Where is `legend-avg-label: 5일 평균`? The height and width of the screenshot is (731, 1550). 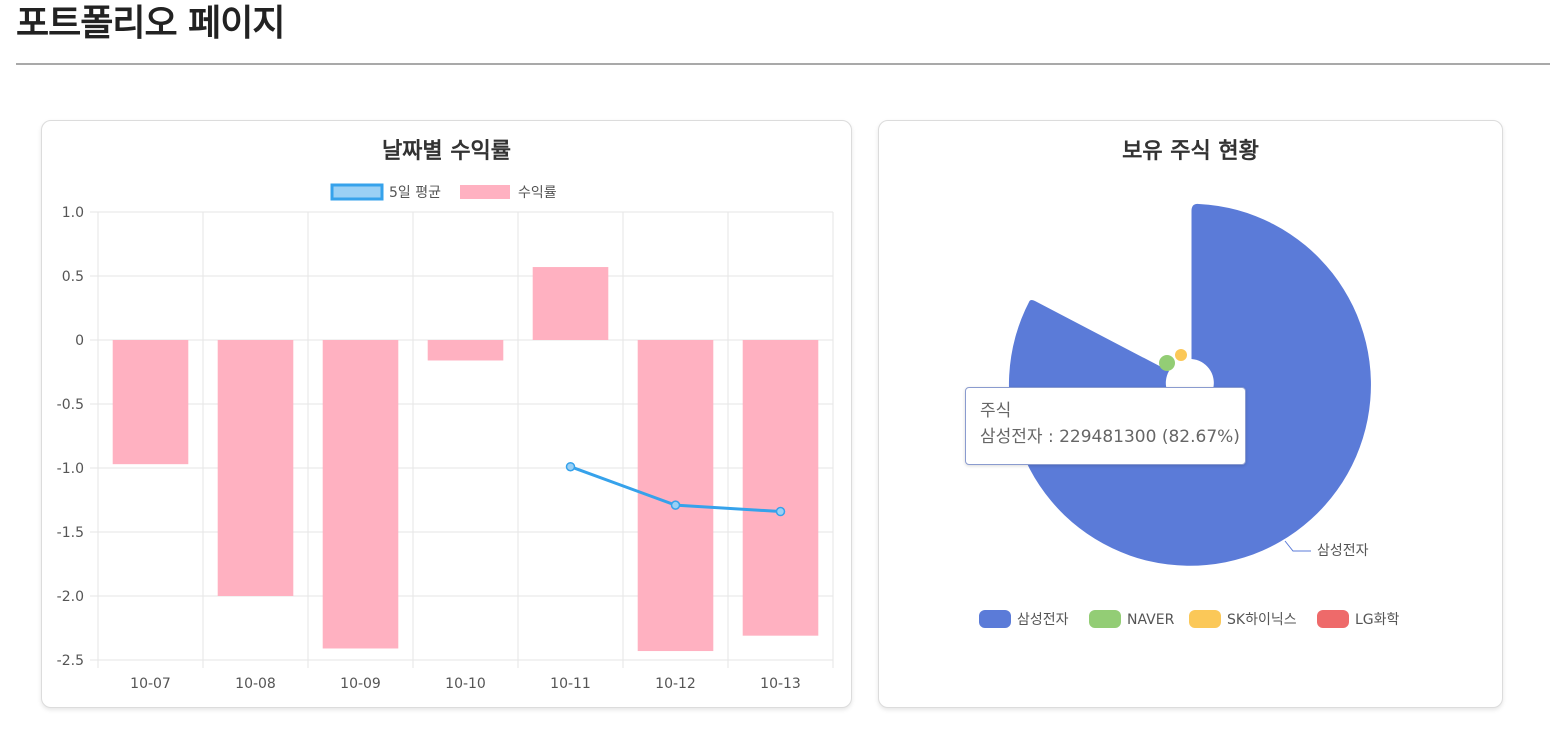 legend-avg-label: 5일 평균 is located at coordinates (415, 193).